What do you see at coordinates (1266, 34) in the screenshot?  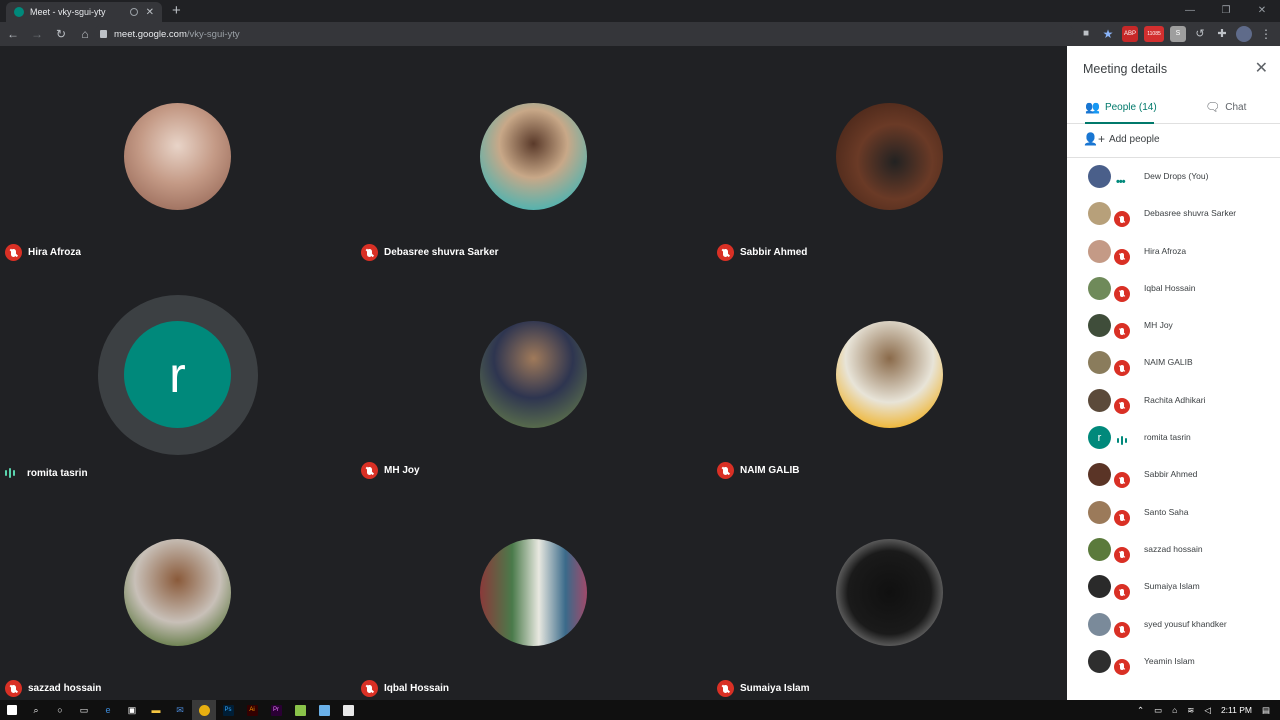 I see `menu-kebab-icon: ⋮` at bounding box center [1266, 34].